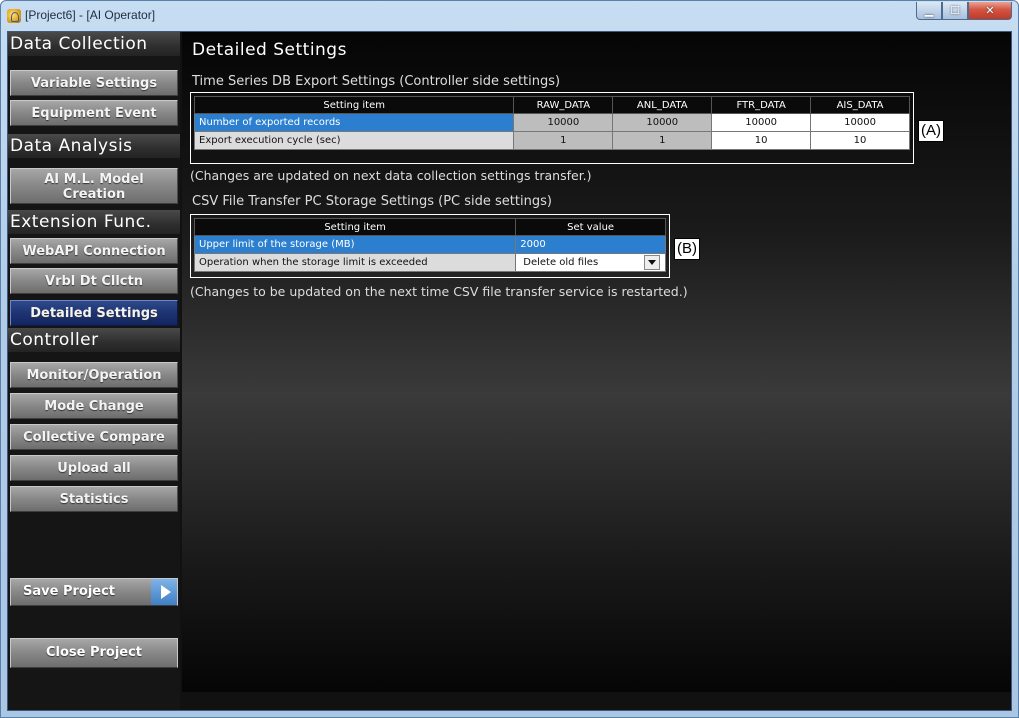 The height and width of the screenshot is (718, 1019). What do you see at coordinates (563, 140) in the screenshot?
I see `tsdb-cell-raw-cycle: 1` at bounding box center [563, 140].